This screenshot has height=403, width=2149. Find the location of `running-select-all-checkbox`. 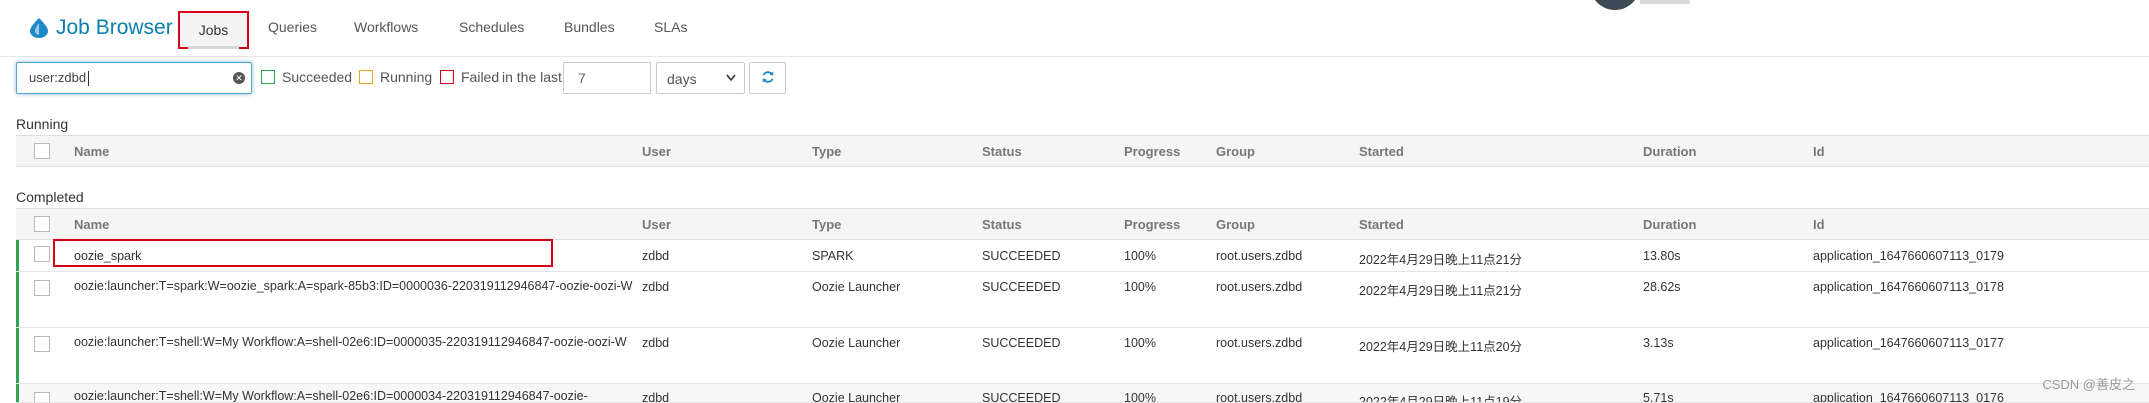

running-select-all-checkbox is located at coordinates (42, 151).